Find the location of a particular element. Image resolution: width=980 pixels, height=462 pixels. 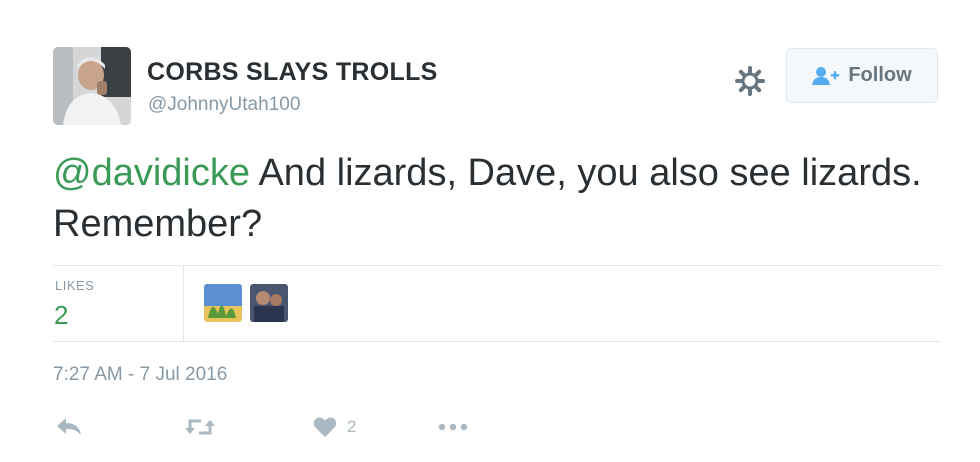

reply-button is located at coordinates (69, 427).